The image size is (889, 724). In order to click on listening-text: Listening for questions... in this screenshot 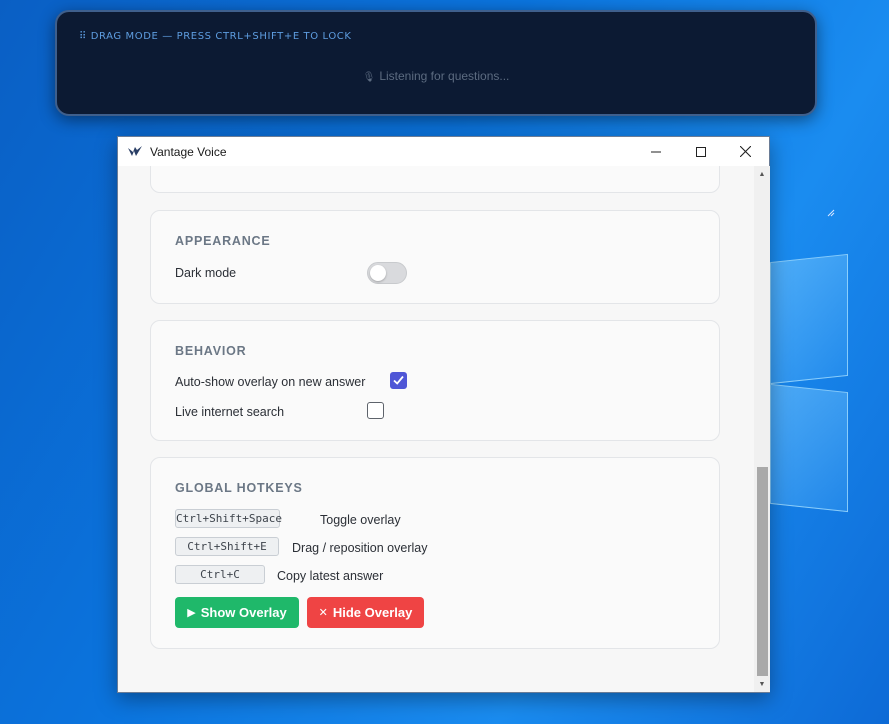, I will do `click(444, 76)`.